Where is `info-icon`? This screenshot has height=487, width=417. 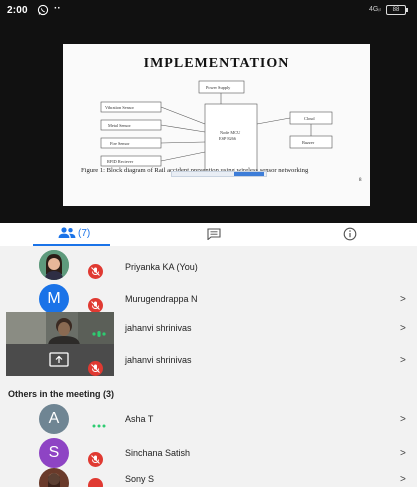 info-icon is located at coordinates (350, 234).